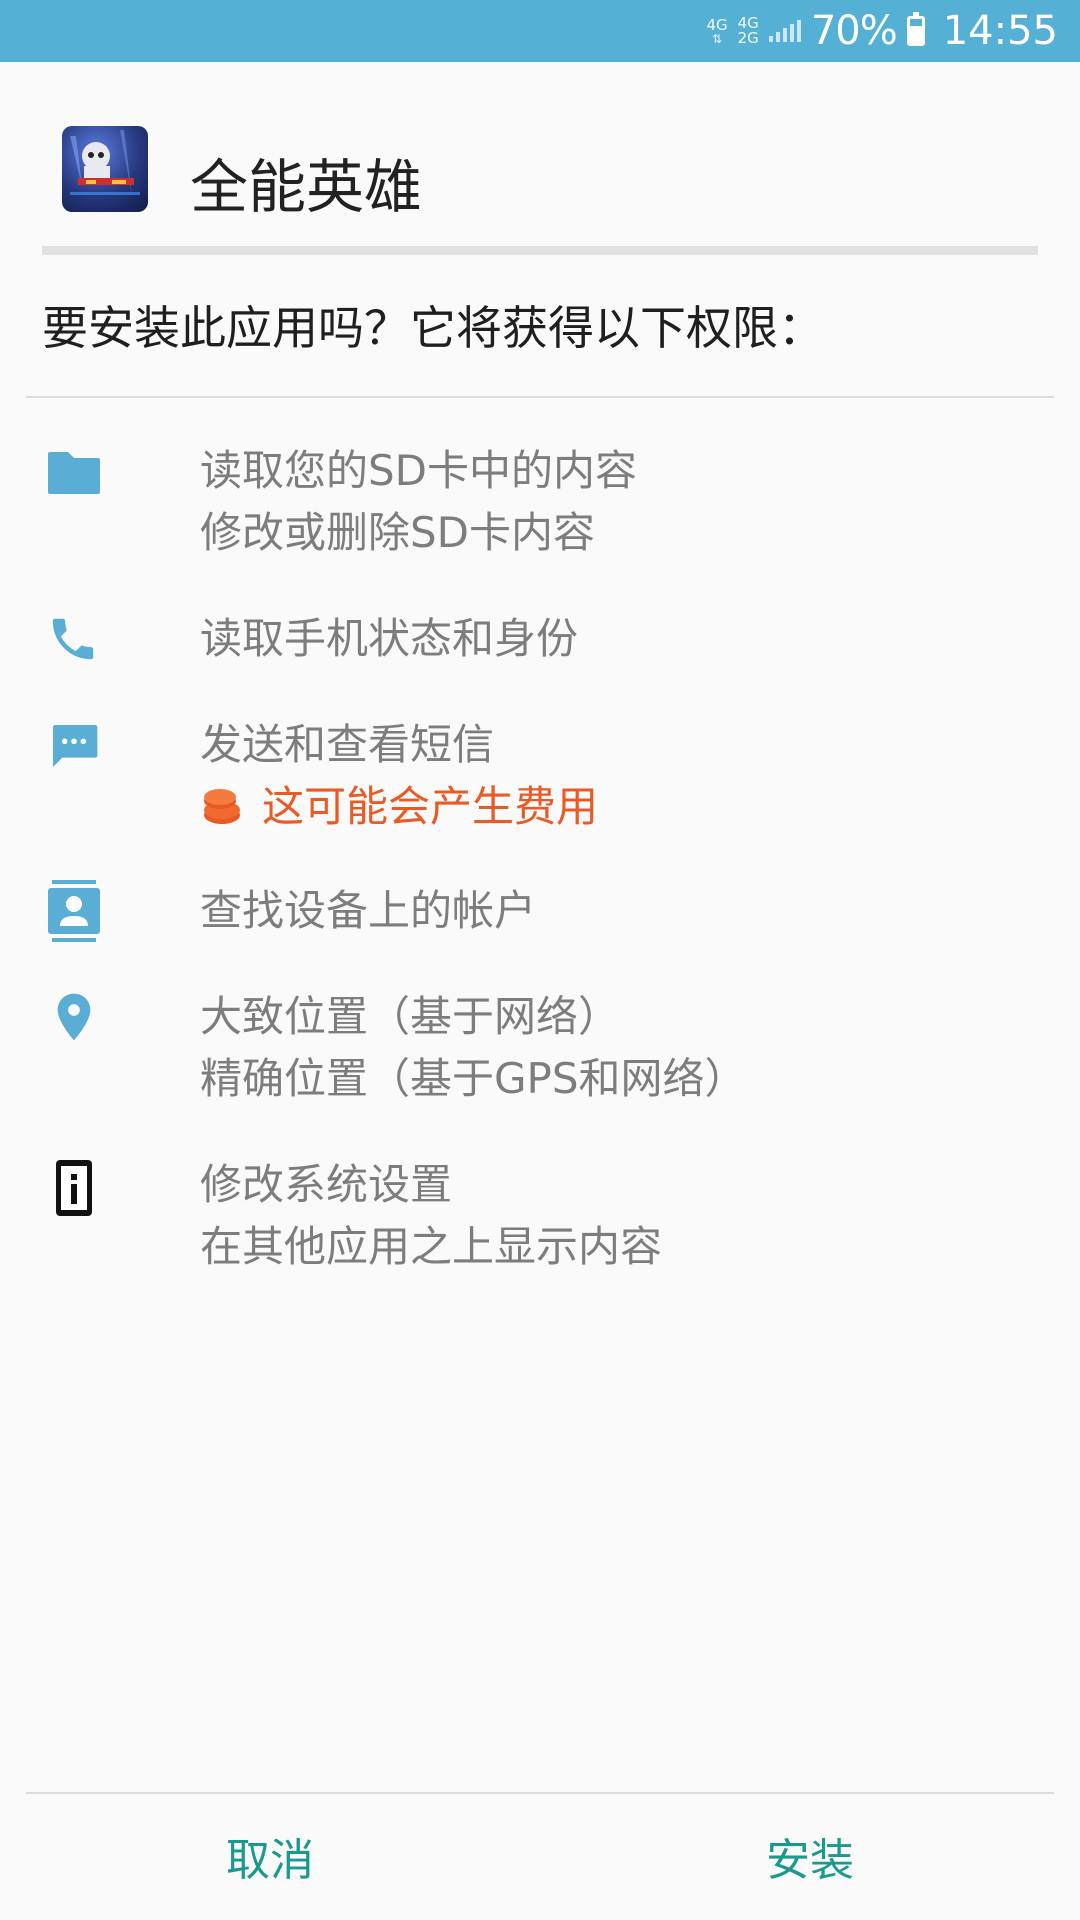  What do you see at coordinates (389, 638) in the screenshot?
I see `permission-text: 读取手机状态和身份` at bounding box center [389, 638].